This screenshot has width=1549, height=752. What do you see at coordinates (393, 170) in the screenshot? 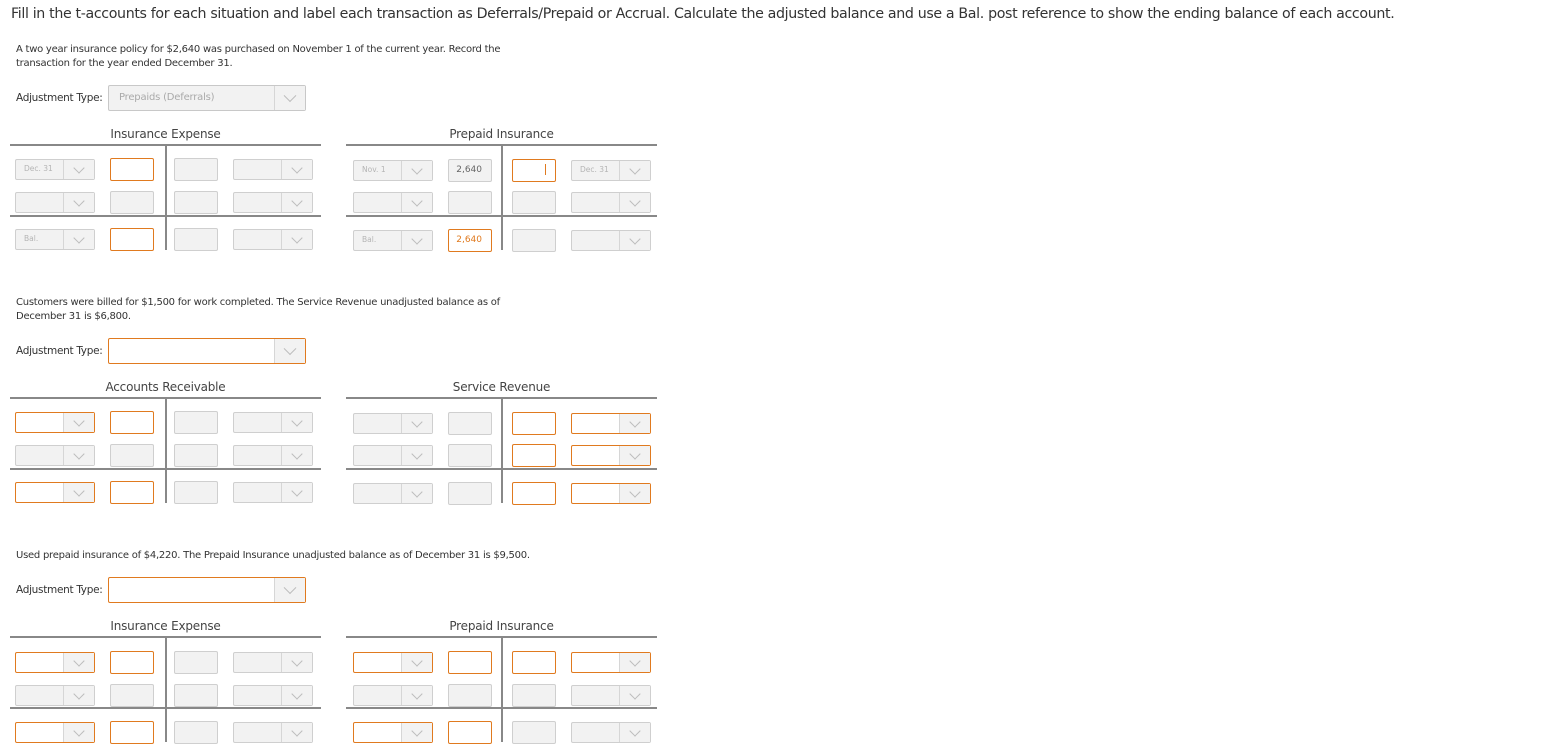
I see `debit-ref-select: Nov. 1` at bounding box center [393, 170].